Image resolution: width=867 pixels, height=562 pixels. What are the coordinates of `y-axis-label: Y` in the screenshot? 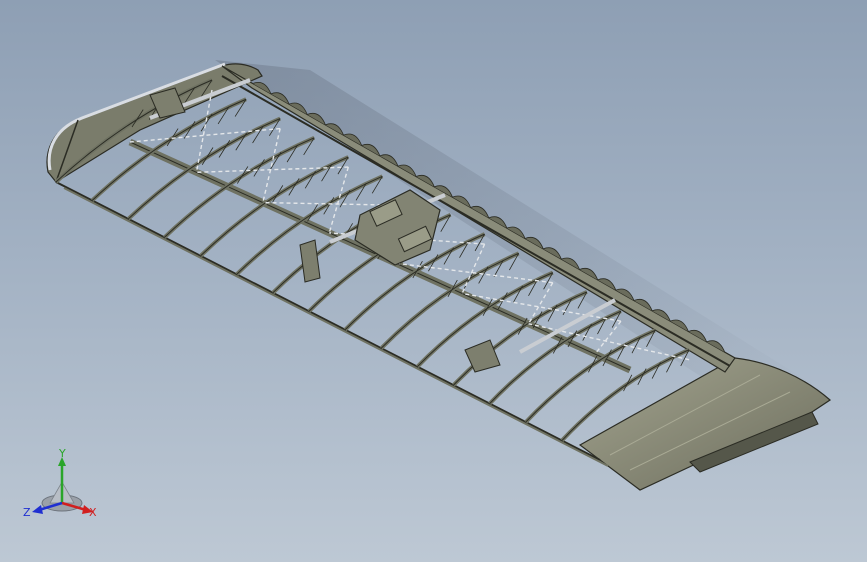 It's located at (62, 454).